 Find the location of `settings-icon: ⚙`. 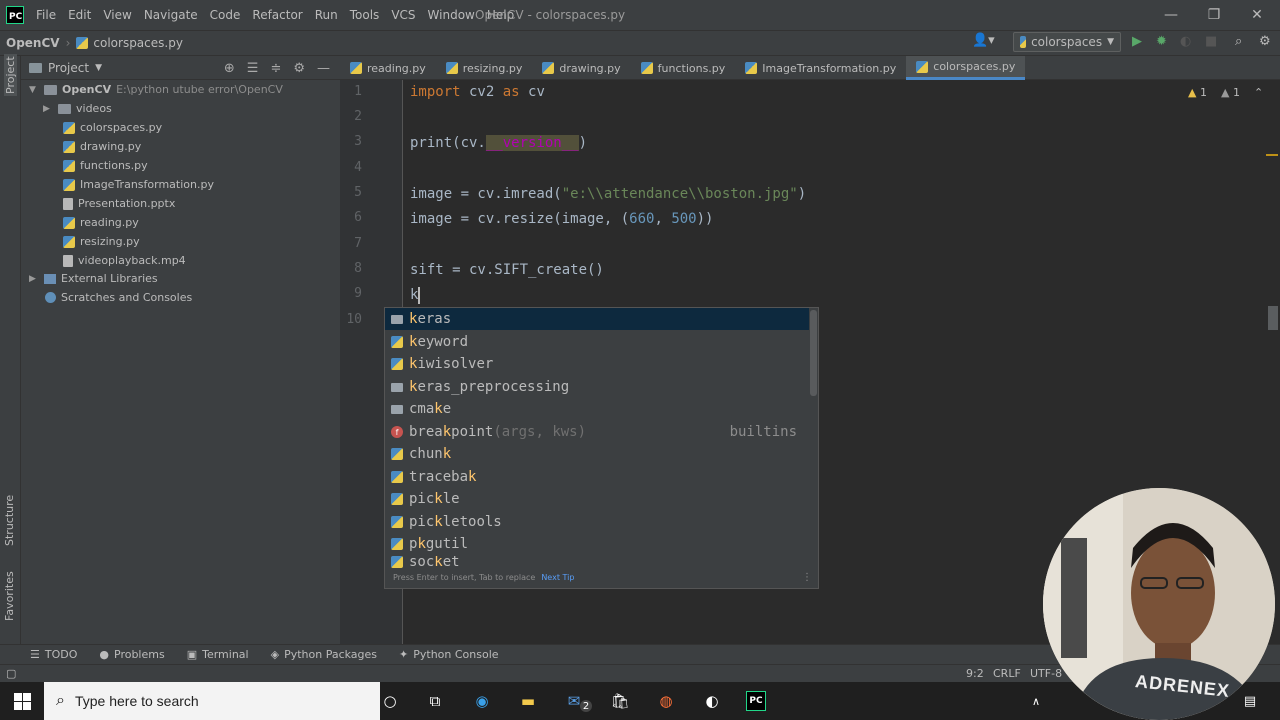

settings-icon: ⚙ is located at coordinates (1265, 41).